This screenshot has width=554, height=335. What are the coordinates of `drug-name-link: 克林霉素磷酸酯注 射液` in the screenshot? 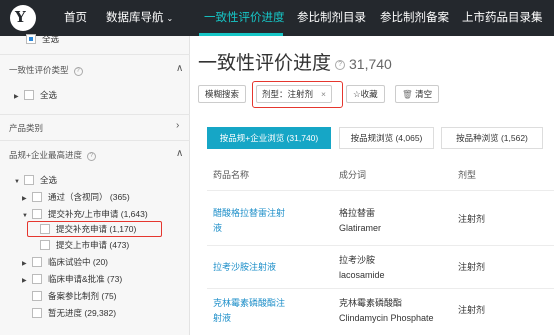 It's located at (249, 311).